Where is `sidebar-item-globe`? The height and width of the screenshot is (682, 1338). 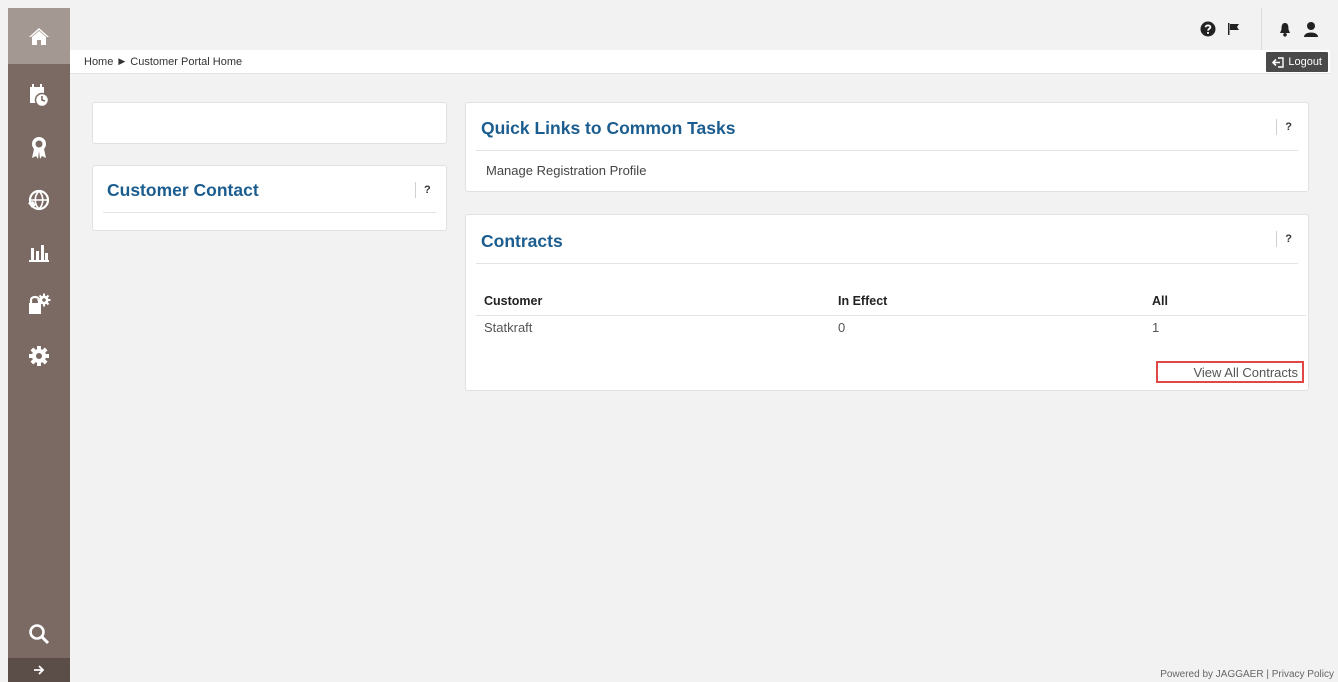
sidebar-item-globe is located at coordinates (39, 200).